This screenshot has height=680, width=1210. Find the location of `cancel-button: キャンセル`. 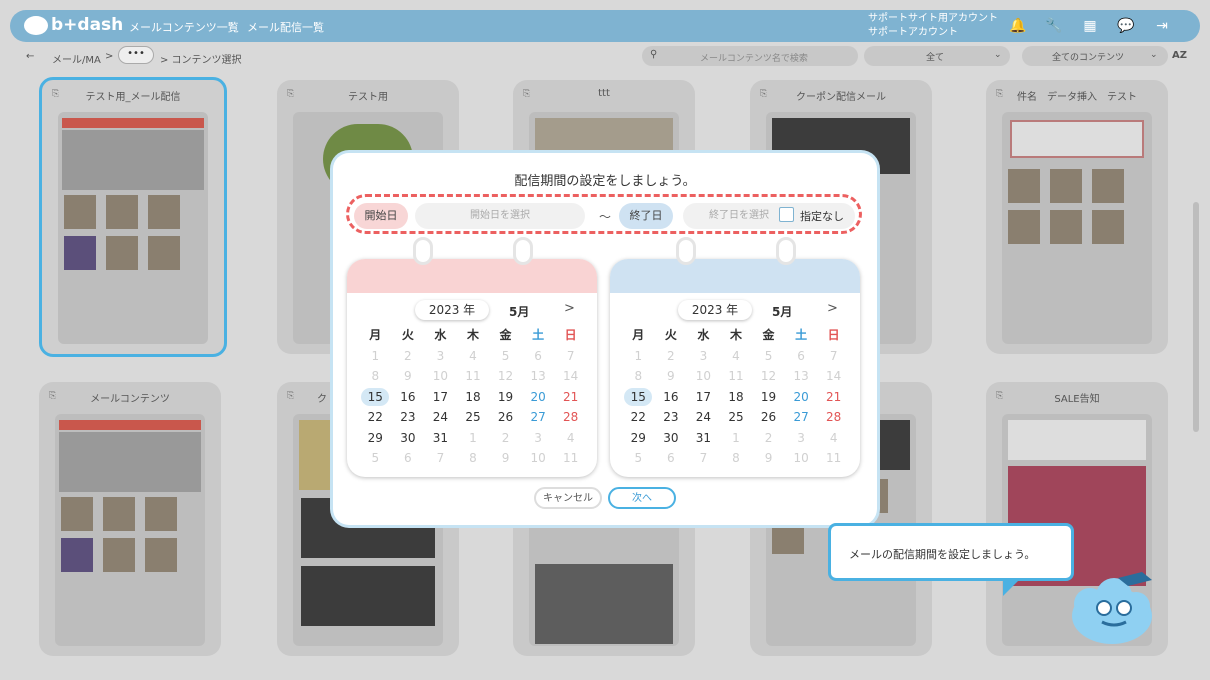

cancel-button: キャンセル is located at coordinates (568, 498).